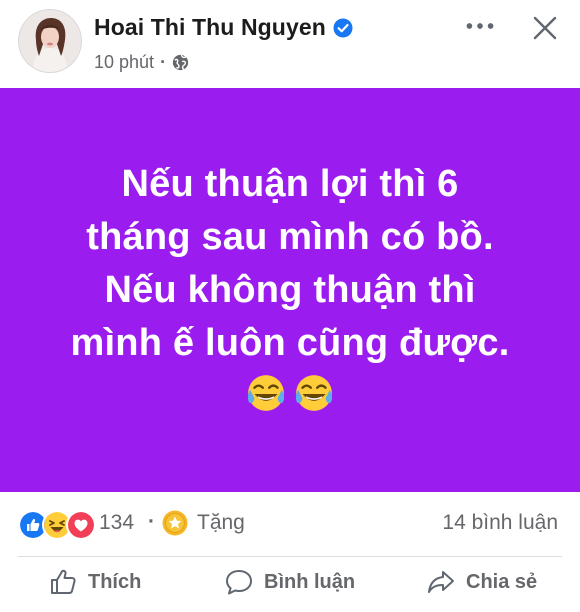  I want to click on like-label: Thích, so click(115, 581).